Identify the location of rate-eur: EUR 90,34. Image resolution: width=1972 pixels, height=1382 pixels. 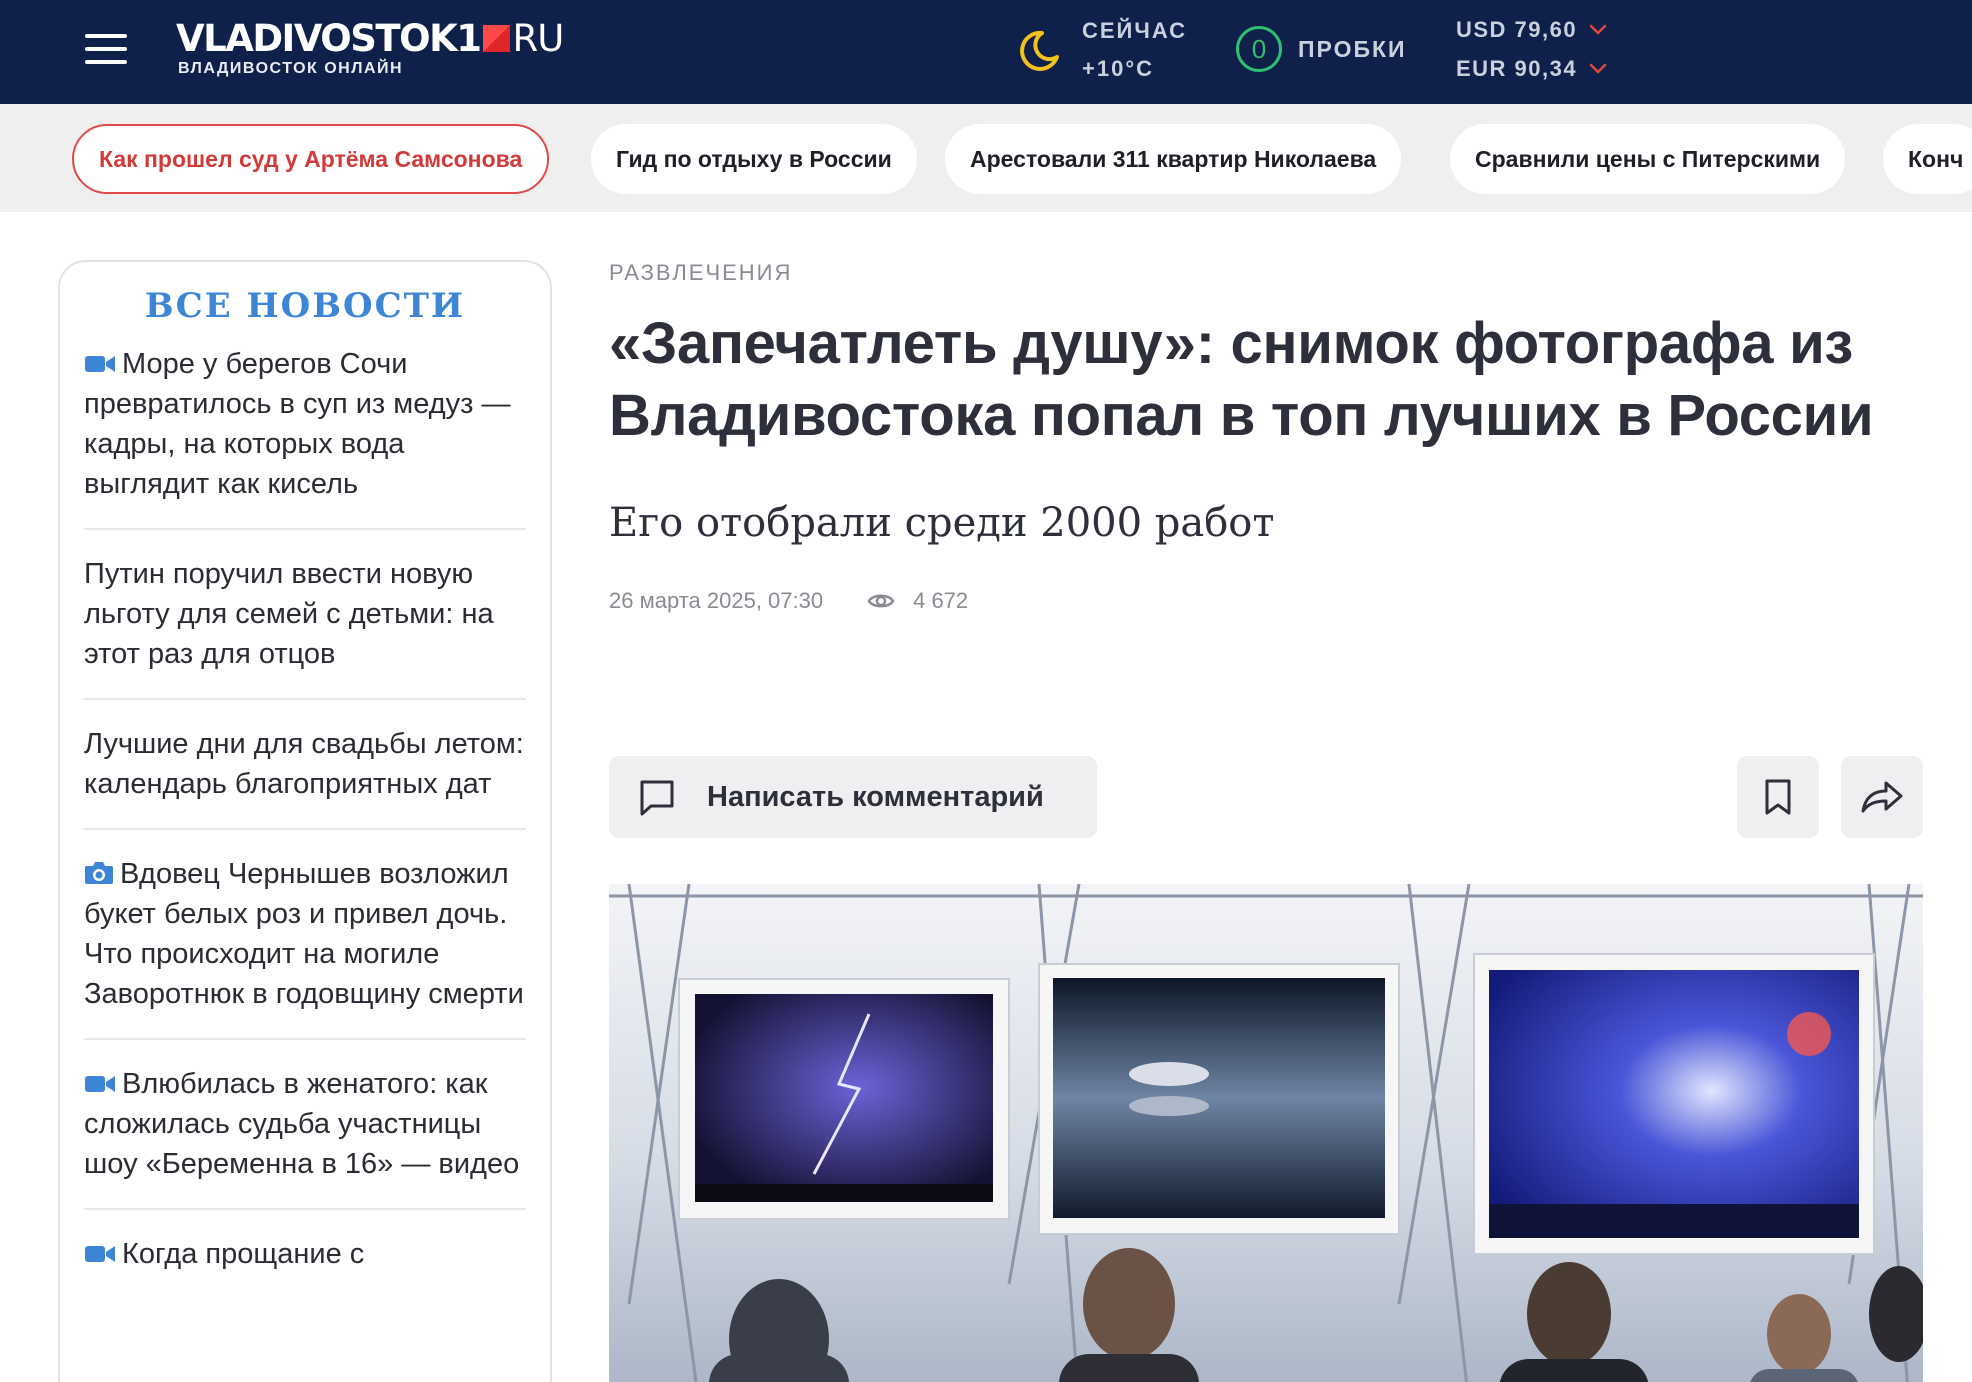
(1531, 68).